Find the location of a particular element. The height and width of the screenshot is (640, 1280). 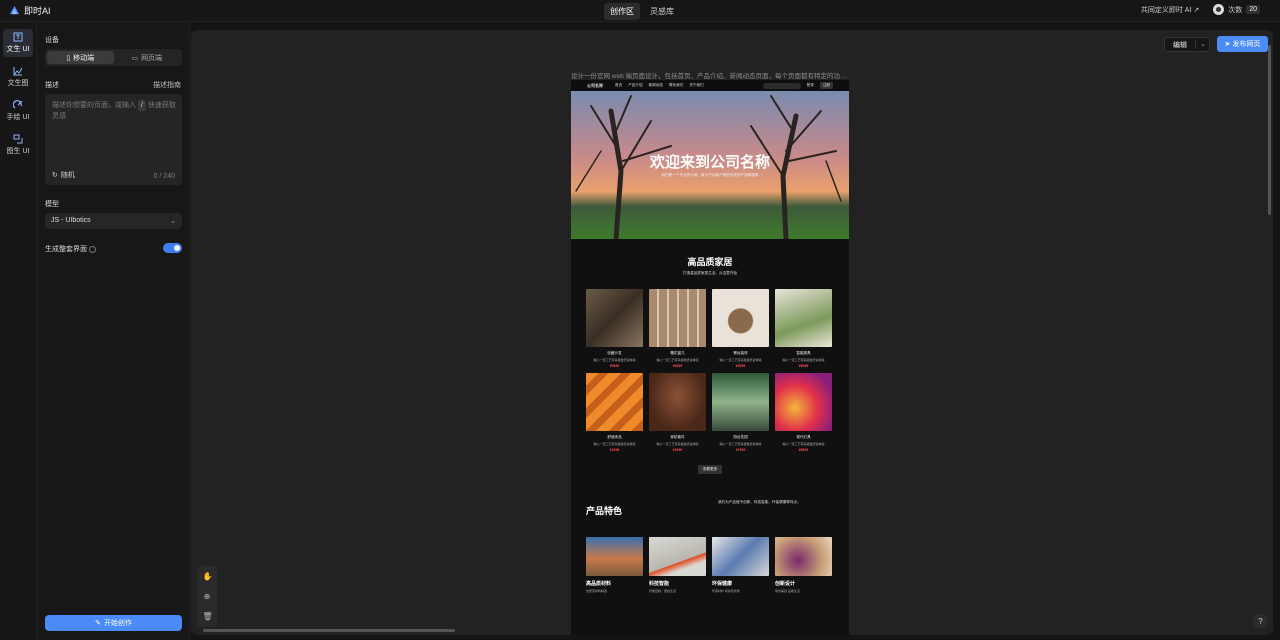

product-price: ¥2999 is located at coordinates (740, 366).